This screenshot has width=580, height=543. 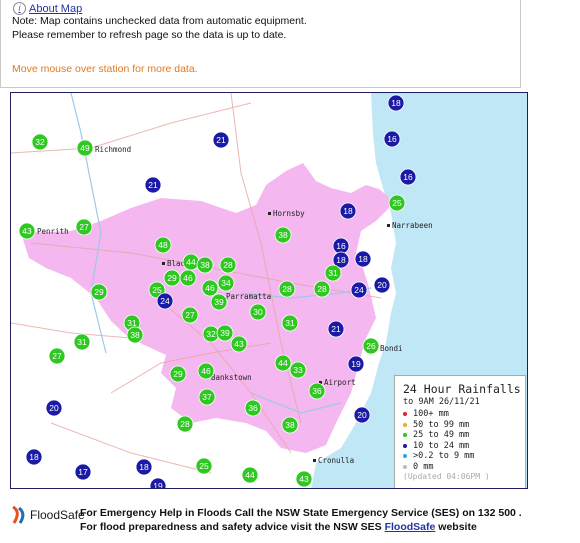 I want to click on station-marker: 48, so click(x=163, y=245).